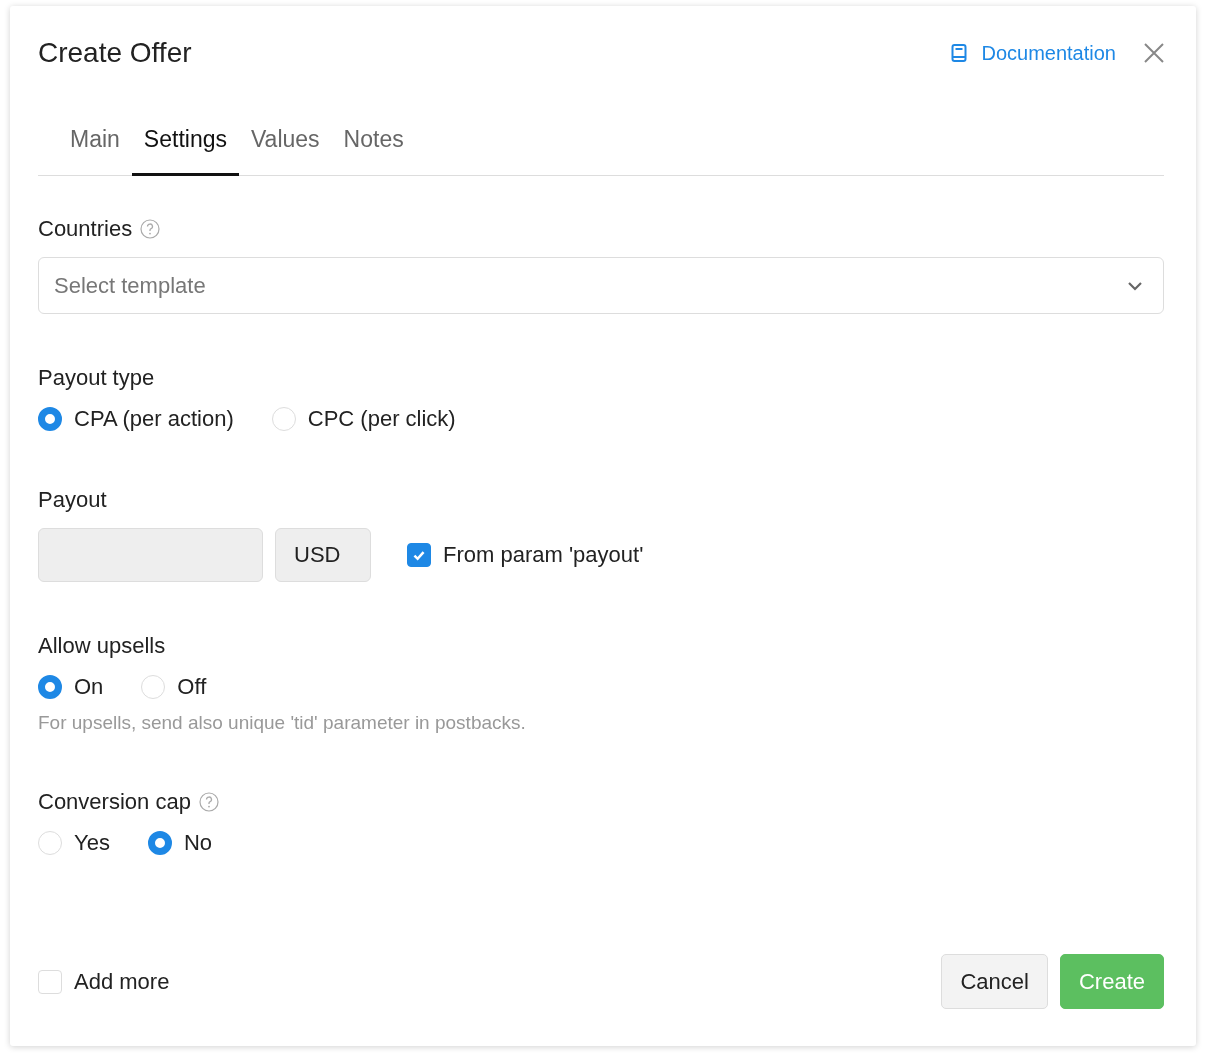 The height and width of the screenshot is (1060, 1206). I want to click on countries-select: Select template, so click(601, 285).